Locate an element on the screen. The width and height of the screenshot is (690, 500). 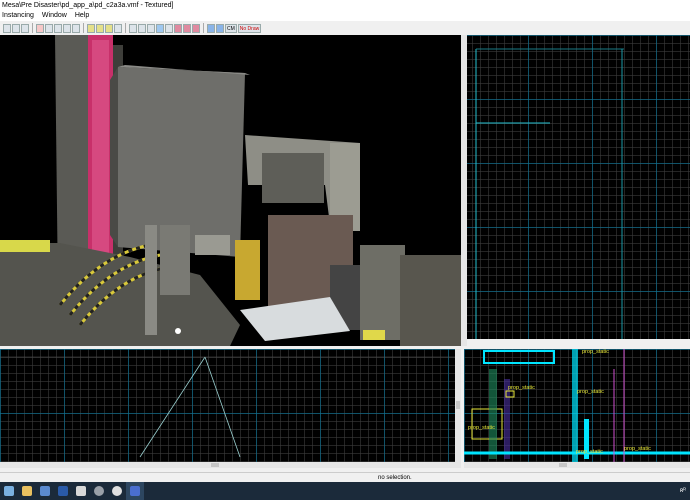
undo-icon is located at coordinates (40, 28).